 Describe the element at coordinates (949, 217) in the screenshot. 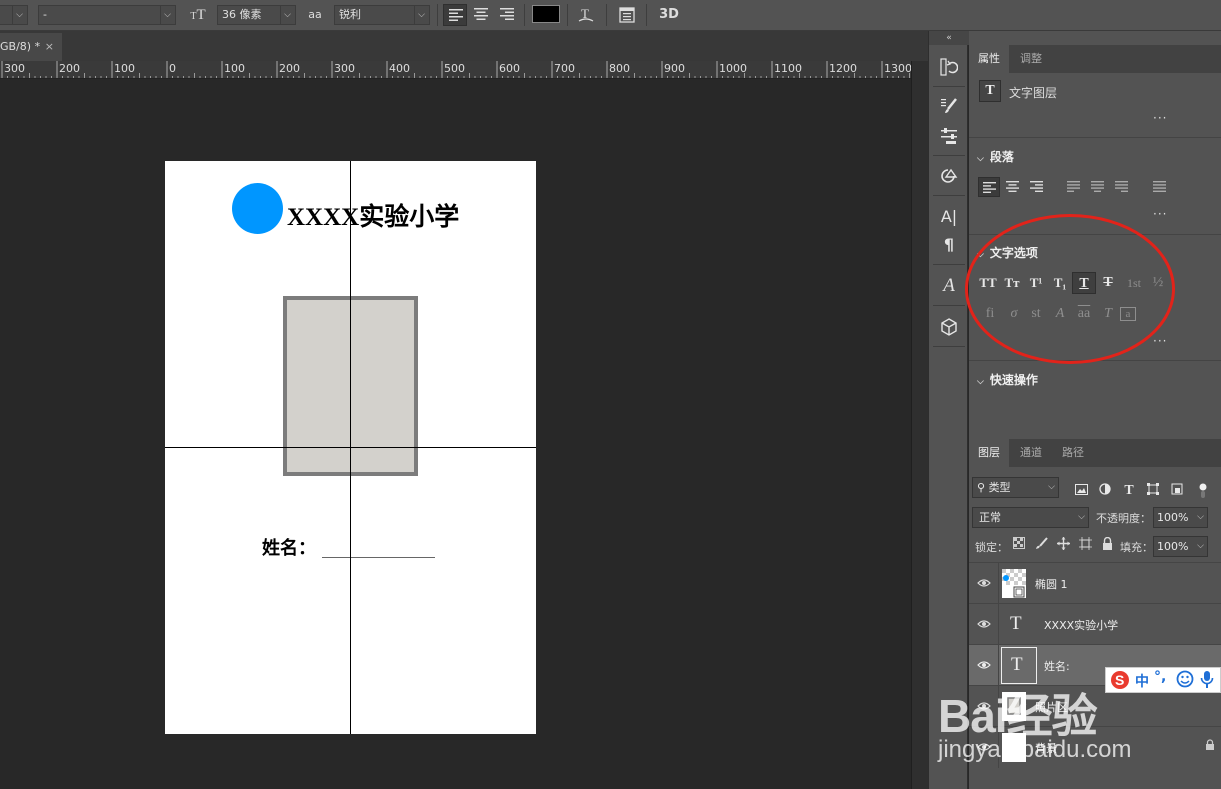

I see `character-icon: A|` at that location.